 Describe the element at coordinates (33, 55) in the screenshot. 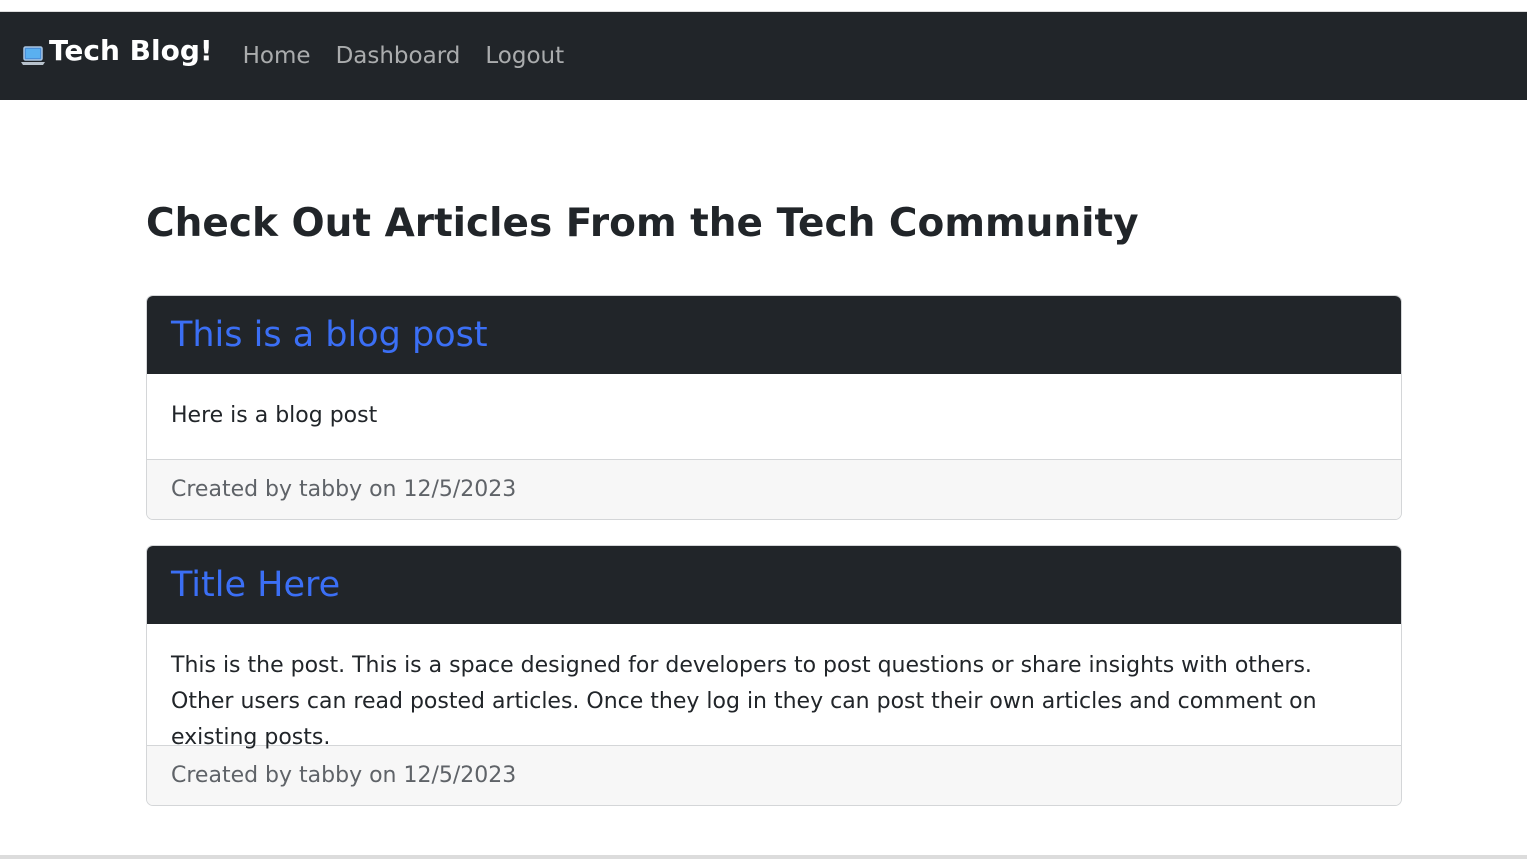

I see `laptop-icon` at that location.